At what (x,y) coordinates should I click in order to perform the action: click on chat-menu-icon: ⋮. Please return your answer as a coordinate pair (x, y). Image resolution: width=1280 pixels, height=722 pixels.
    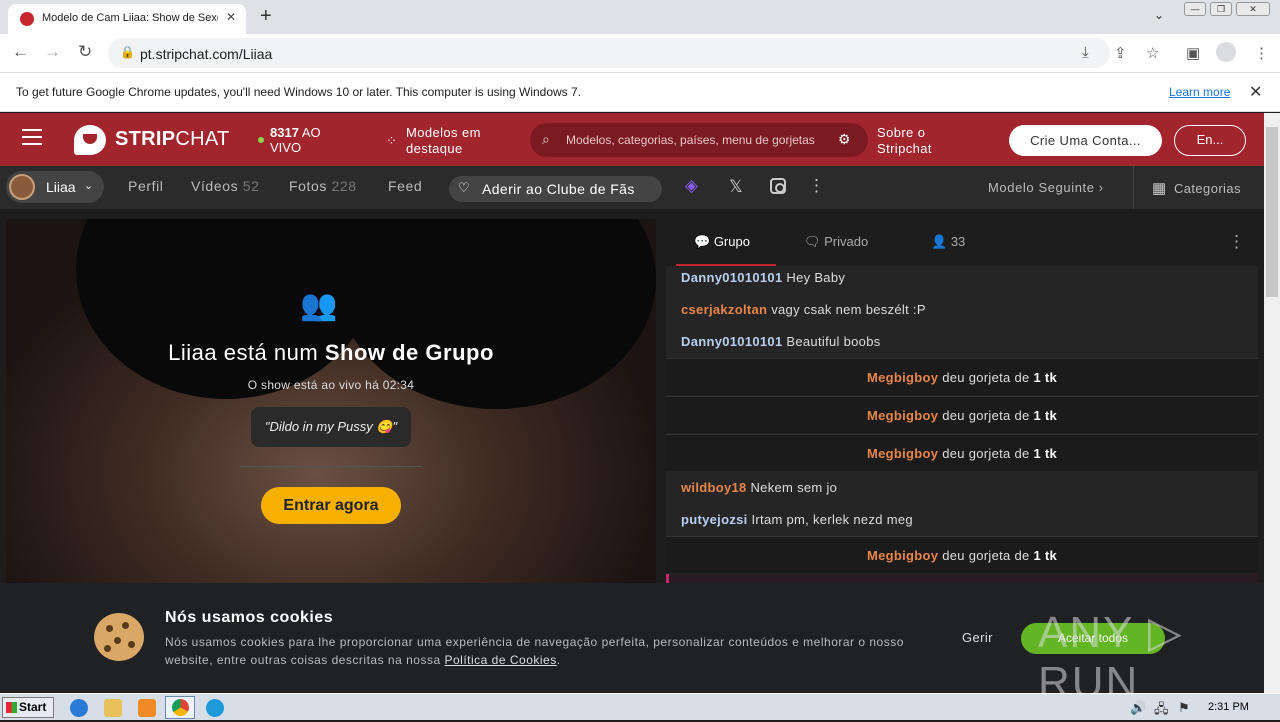
    Looking at the image, I should click on (1236, 242).